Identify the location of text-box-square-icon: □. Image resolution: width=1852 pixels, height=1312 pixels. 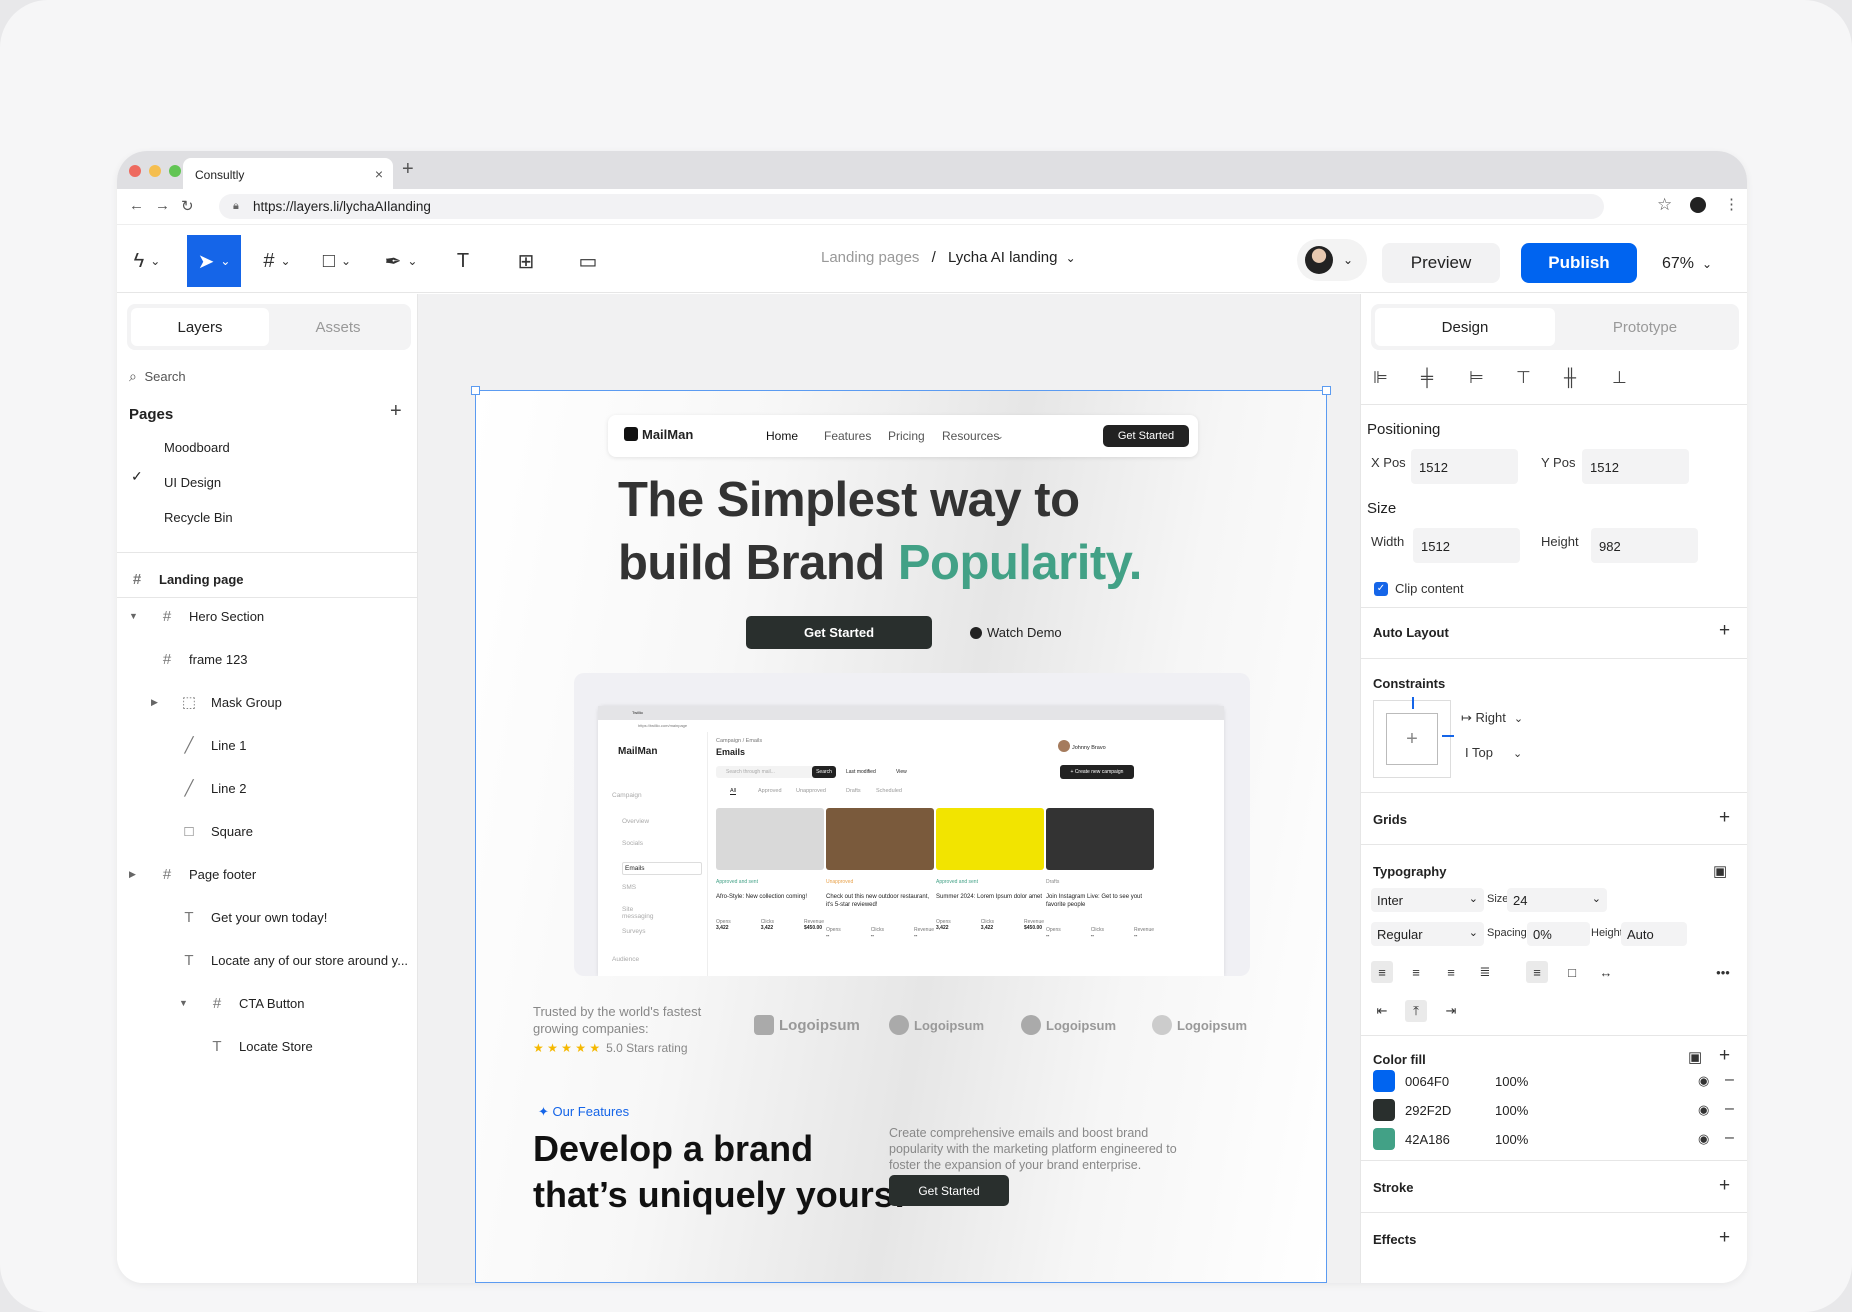
(1572, 972).